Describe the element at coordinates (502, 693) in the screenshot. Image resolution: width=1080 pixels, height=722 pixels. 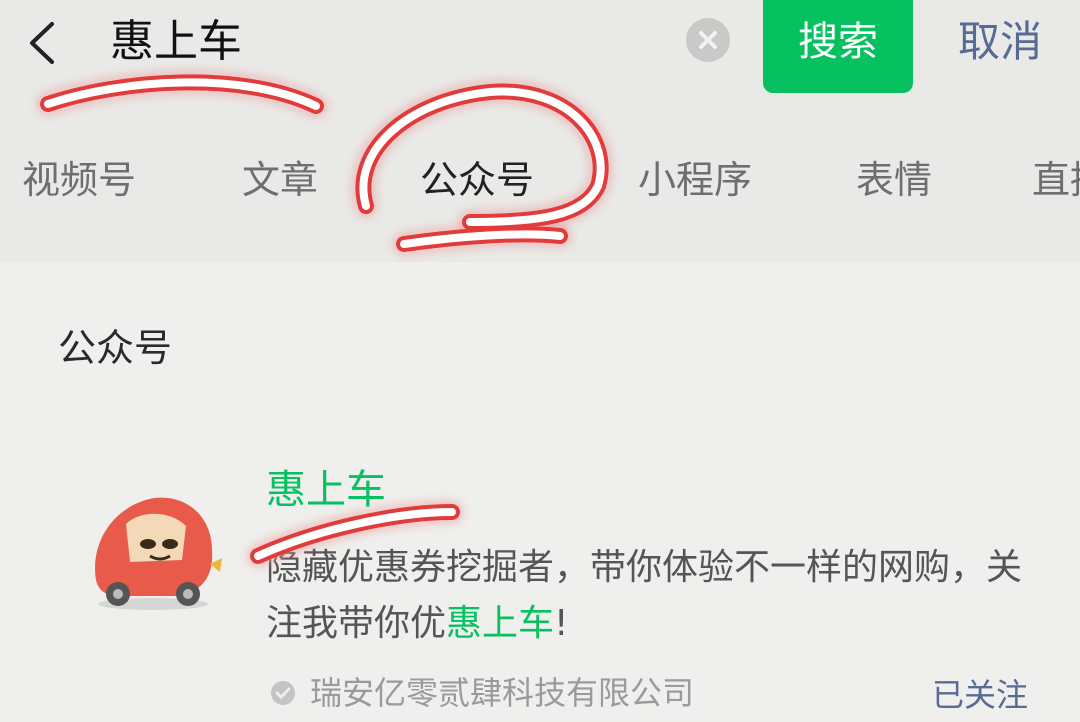
I see `company-name: 瑞安亿零贰肆科技有限公司` at that location.